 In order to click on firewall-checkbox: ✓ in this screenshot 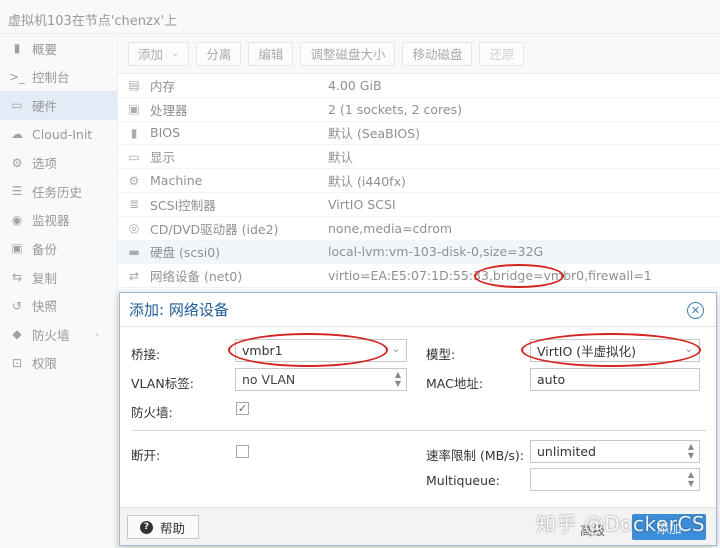, I will do `click(242, 408)`.